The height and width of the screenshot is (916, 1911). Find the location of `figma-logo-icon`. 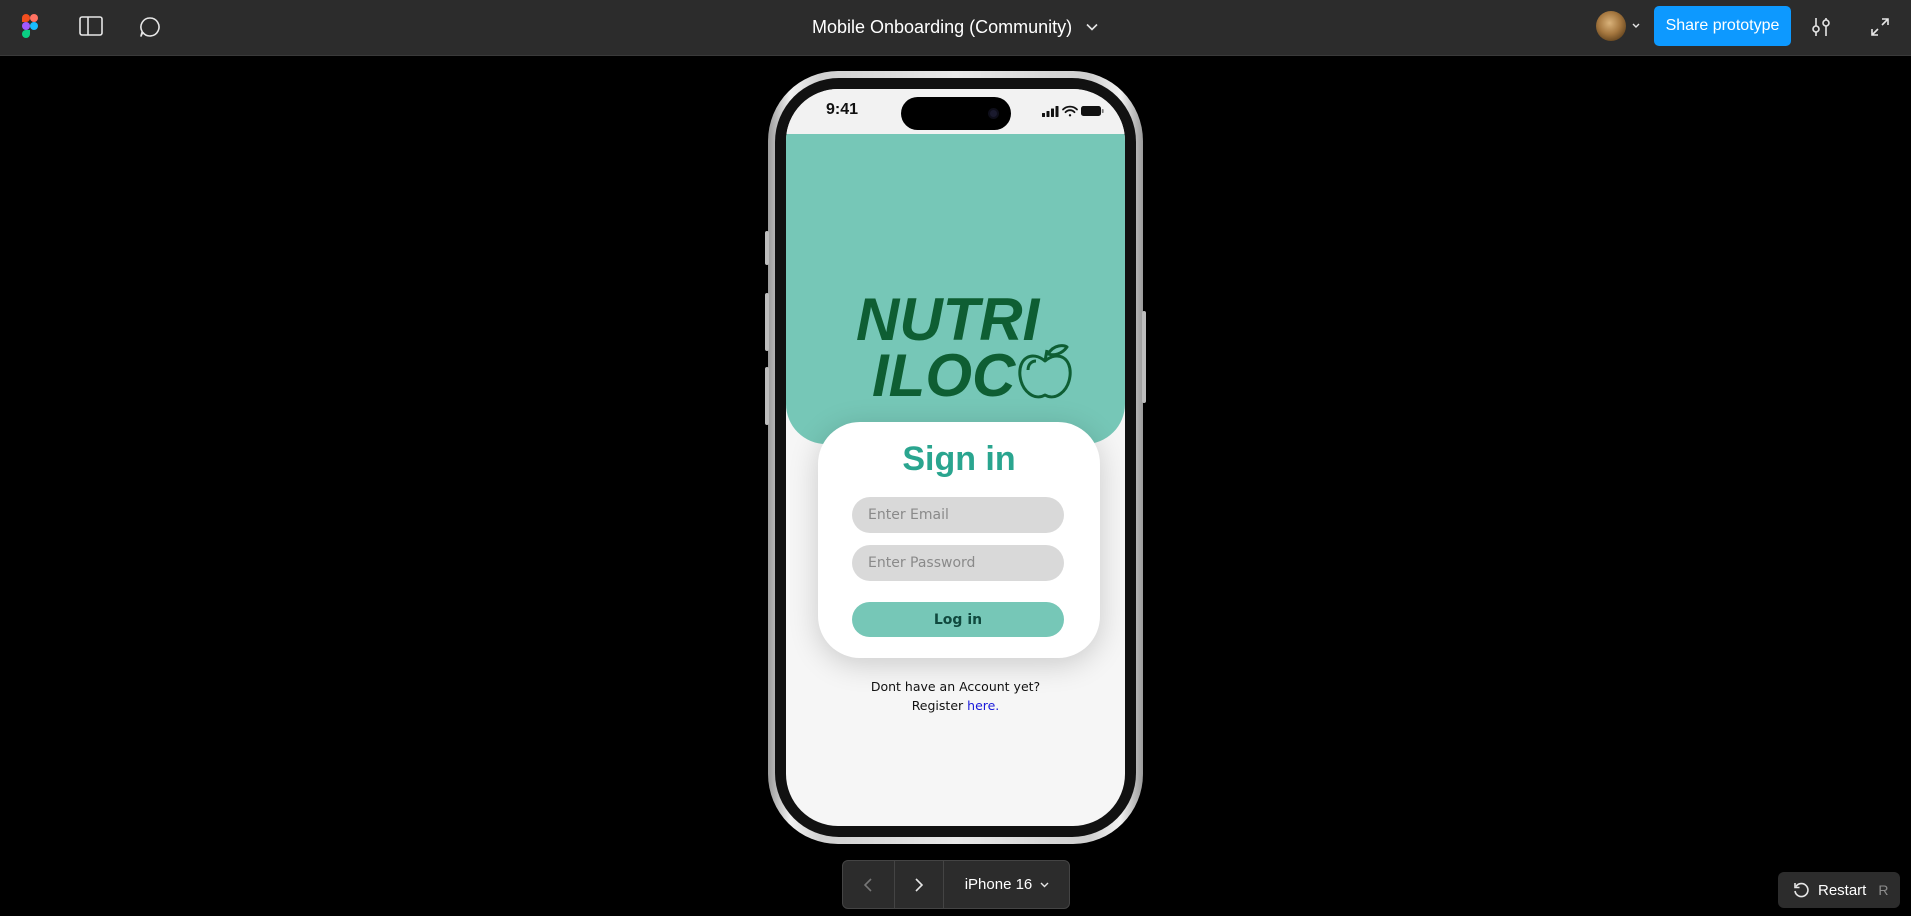

figma-logo-icon is located at coordinates (30, 26).